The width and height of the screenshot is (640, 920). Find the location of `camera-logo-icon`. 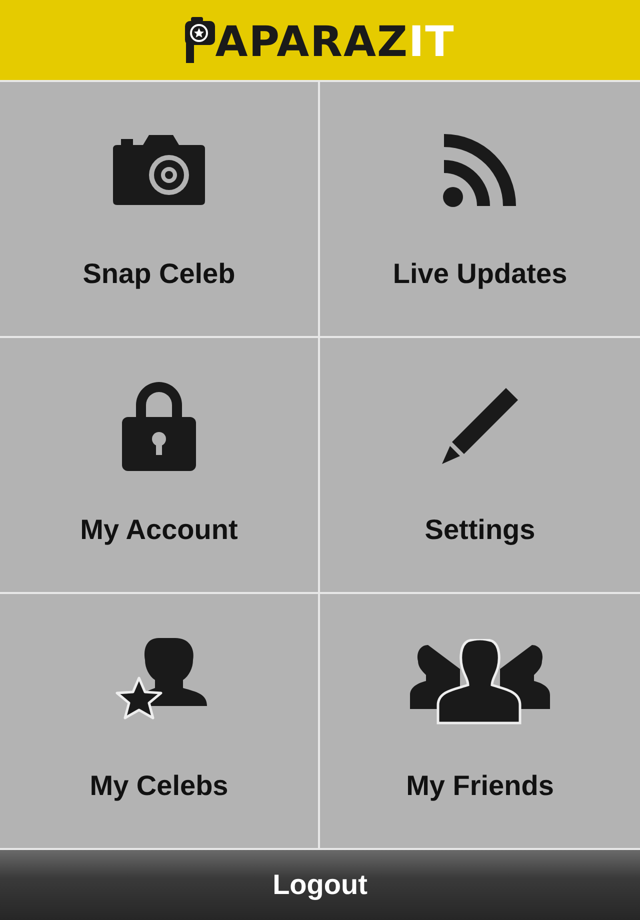

camera-logo-icon is located at coordinates (200, 40).